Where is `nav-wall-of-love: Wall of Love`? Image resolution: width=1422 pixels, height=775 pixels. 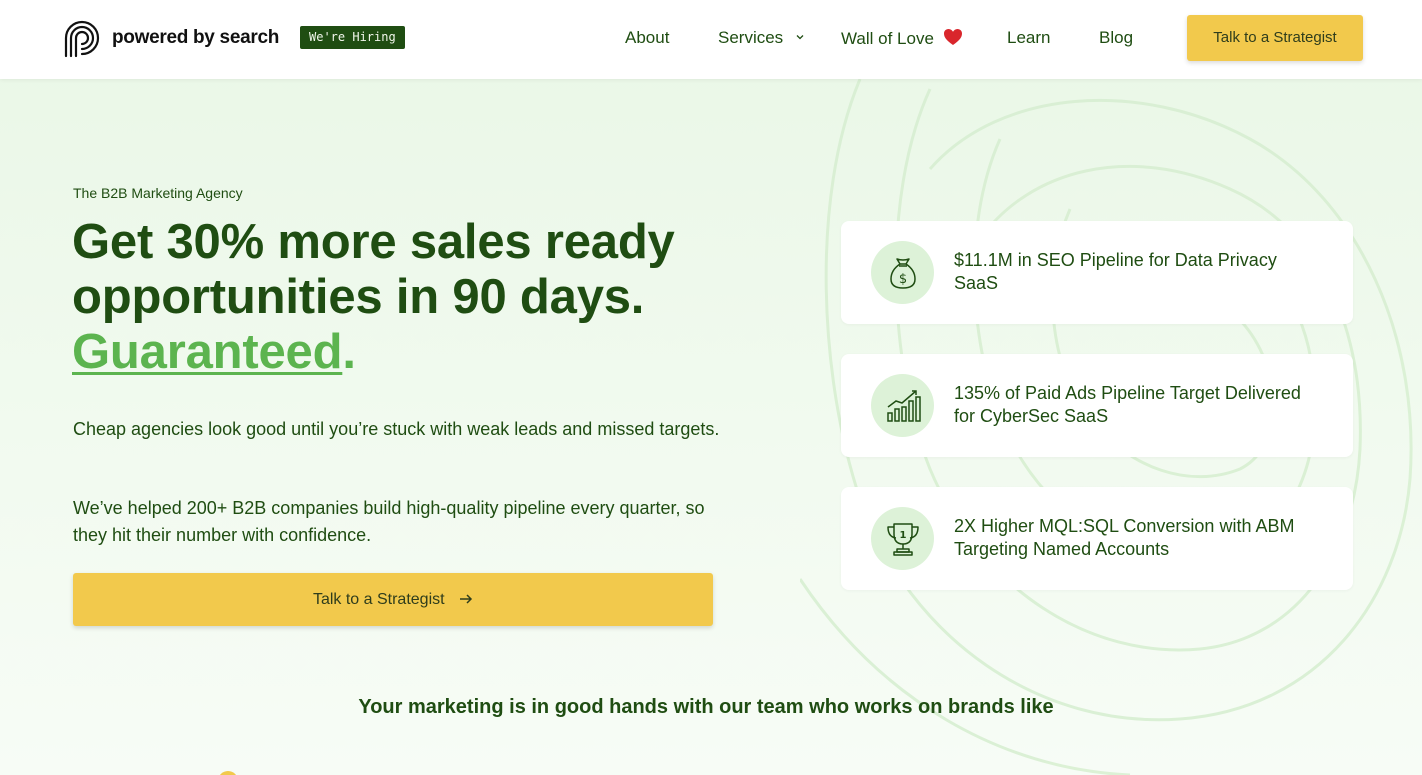 nav-wall-of-love: Wall of Love is located at coordinates (902, 38).